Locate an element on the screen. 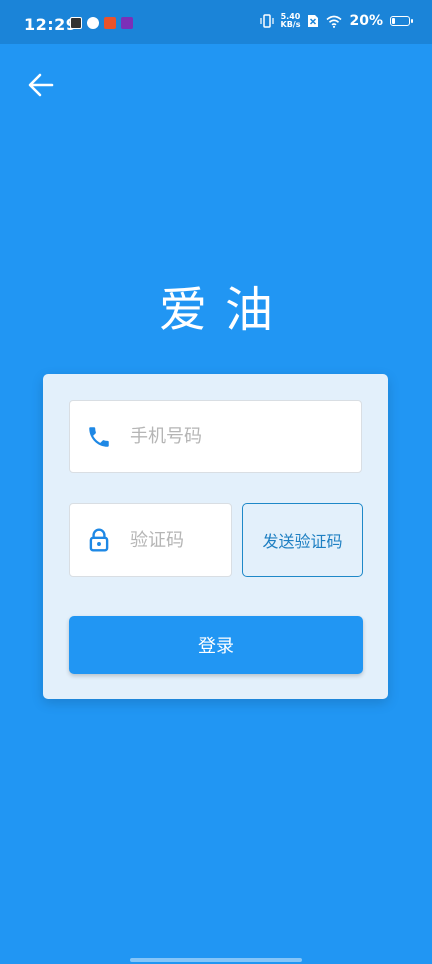 This screenshot has height=964, width=432. code-field is located at coordinates (150, 540).